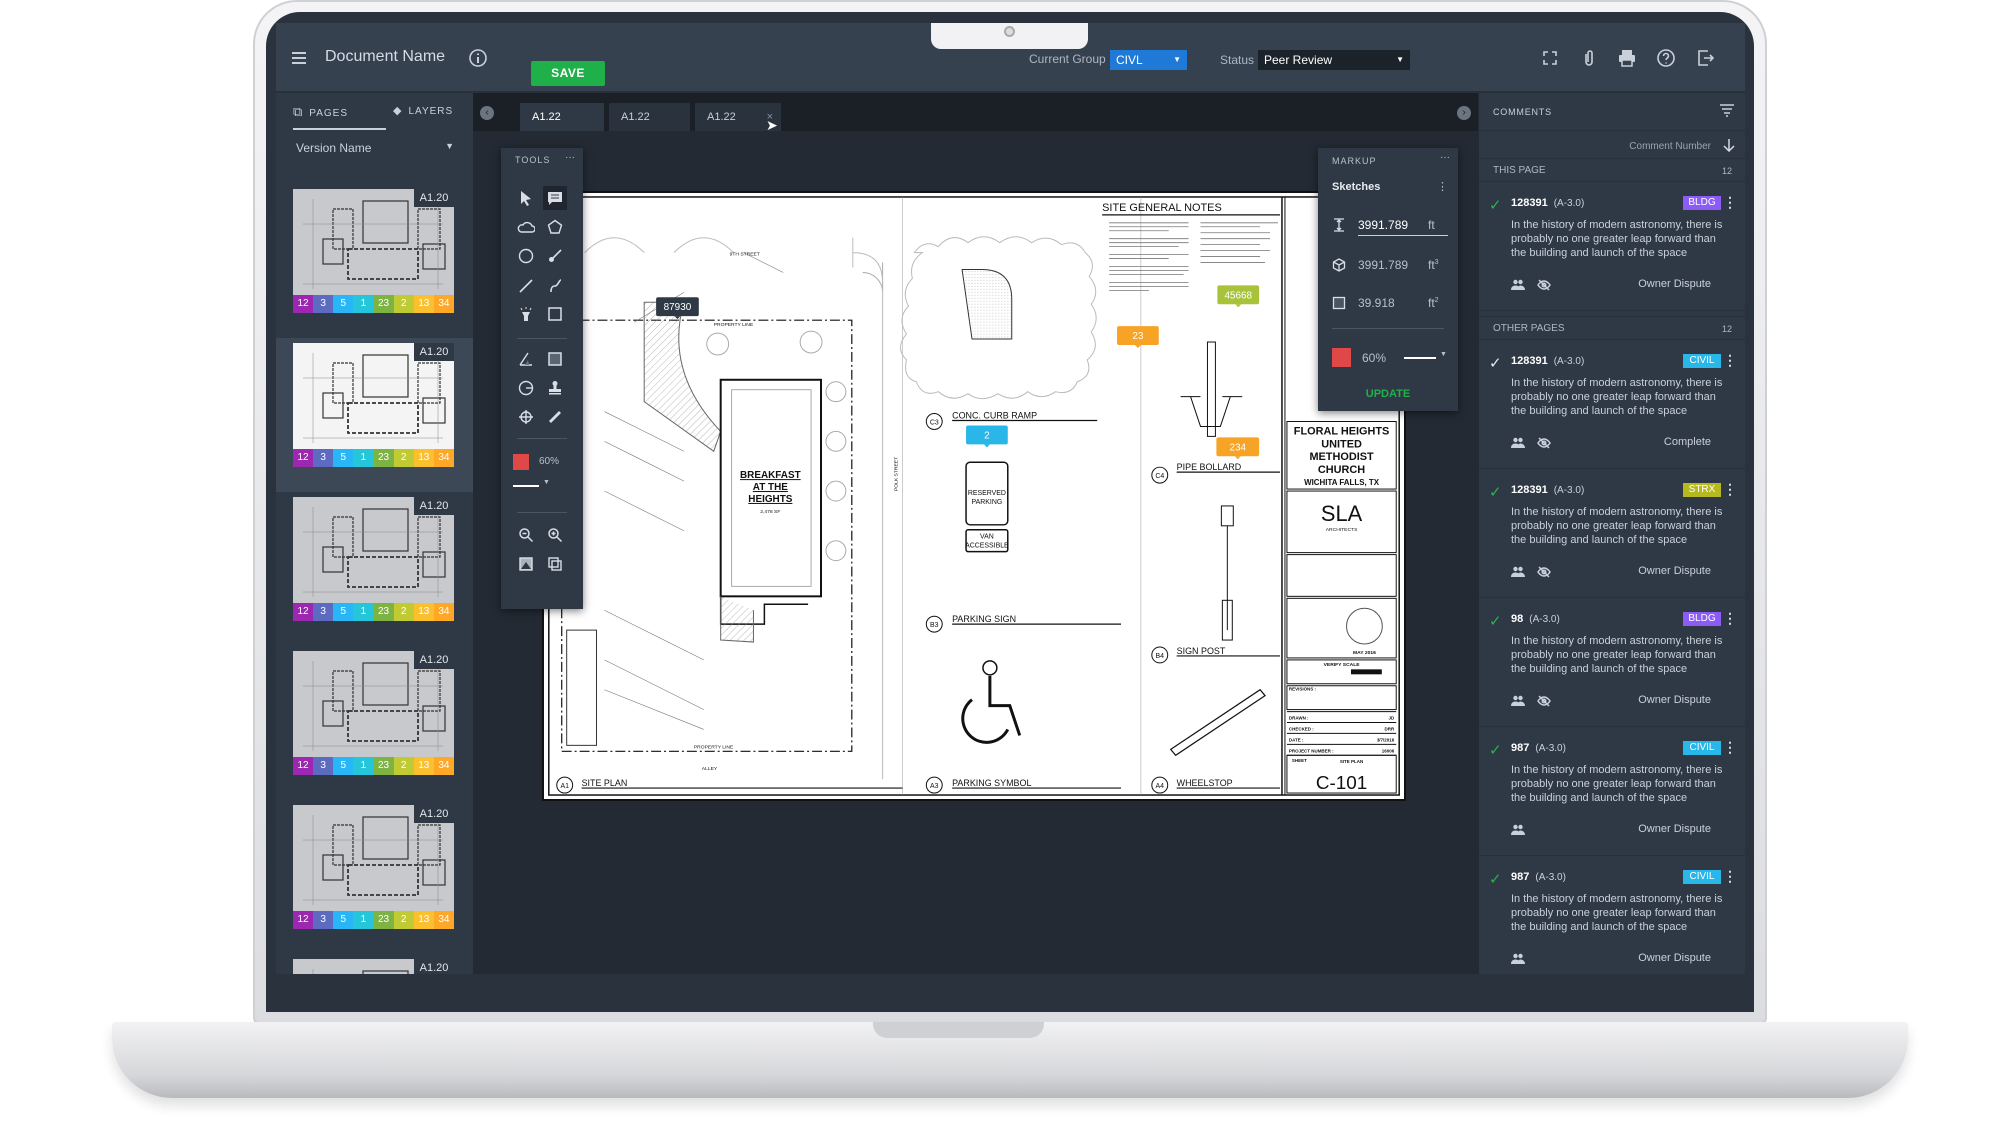  What do you see at coordinates (526, 227) in the screenshot?
I see `cloud-tool-icon` at bounding box center [526, 227].